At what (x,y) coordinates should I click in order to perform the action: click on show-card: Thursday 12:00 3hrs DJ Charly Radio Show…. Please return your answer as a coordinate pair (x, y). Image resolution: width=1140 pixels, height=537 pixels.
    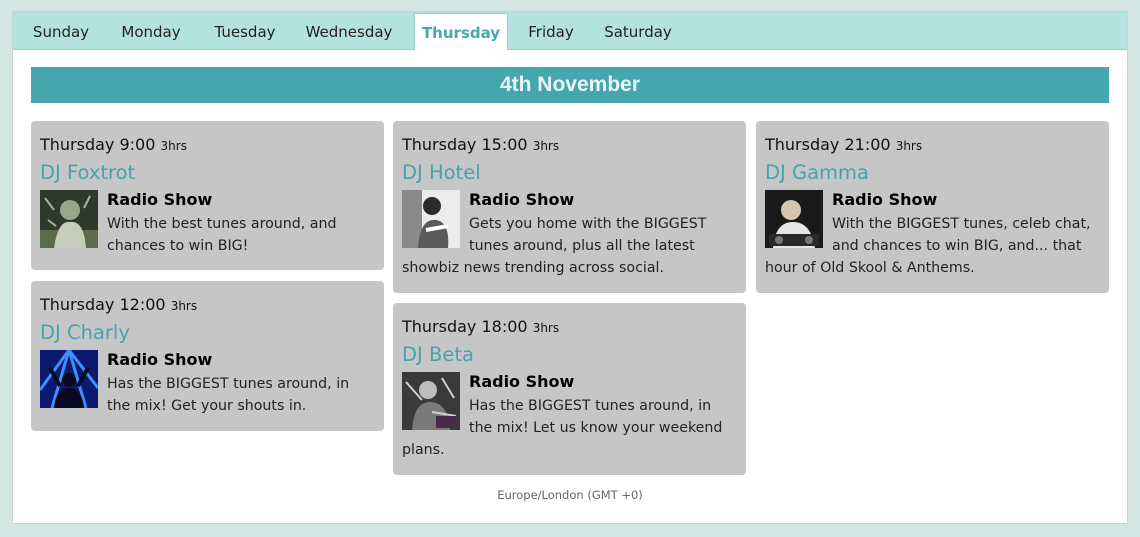
    Looking at the image, I should click on (207, 356).